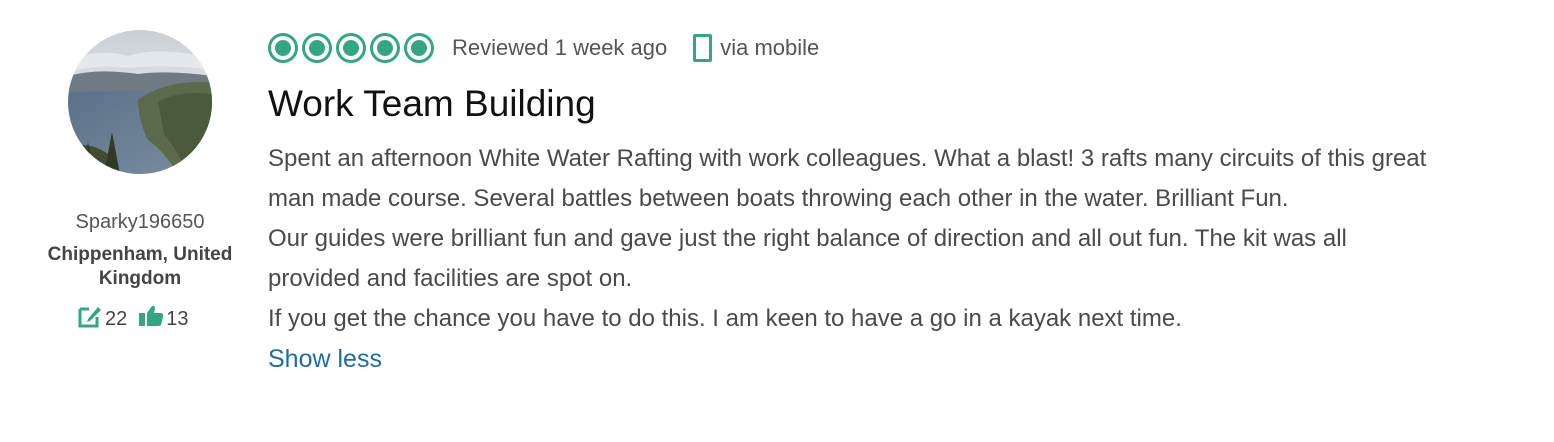  I want to click on via-mobile-label: via mobile, so click(770, 47).